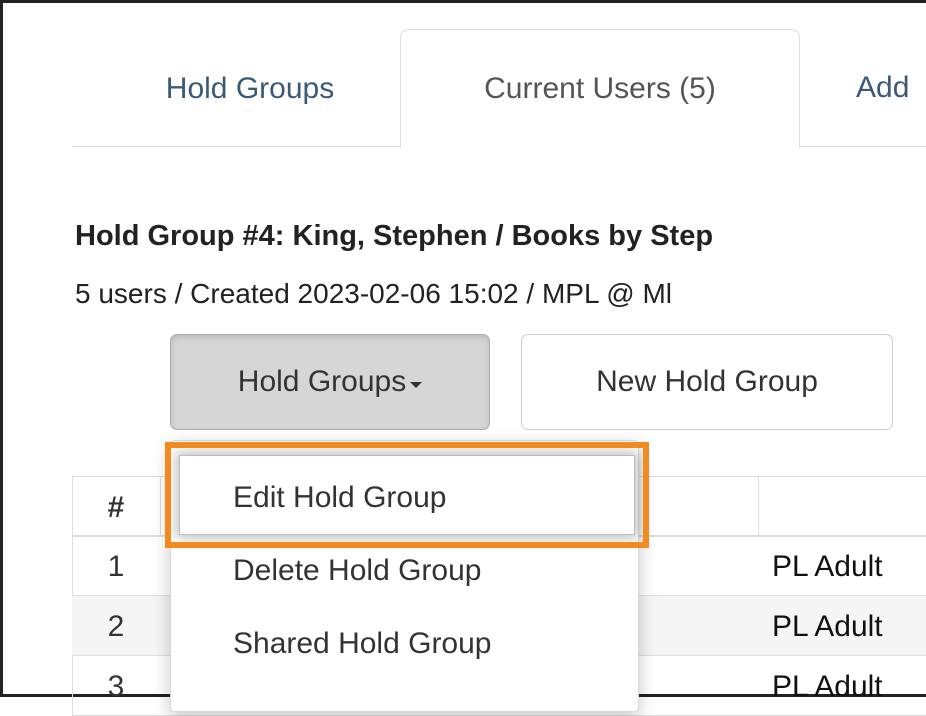 Image resolution: width=926 pixels, height=716 pixels. I want to click on highlight-box, so click(407, 495).